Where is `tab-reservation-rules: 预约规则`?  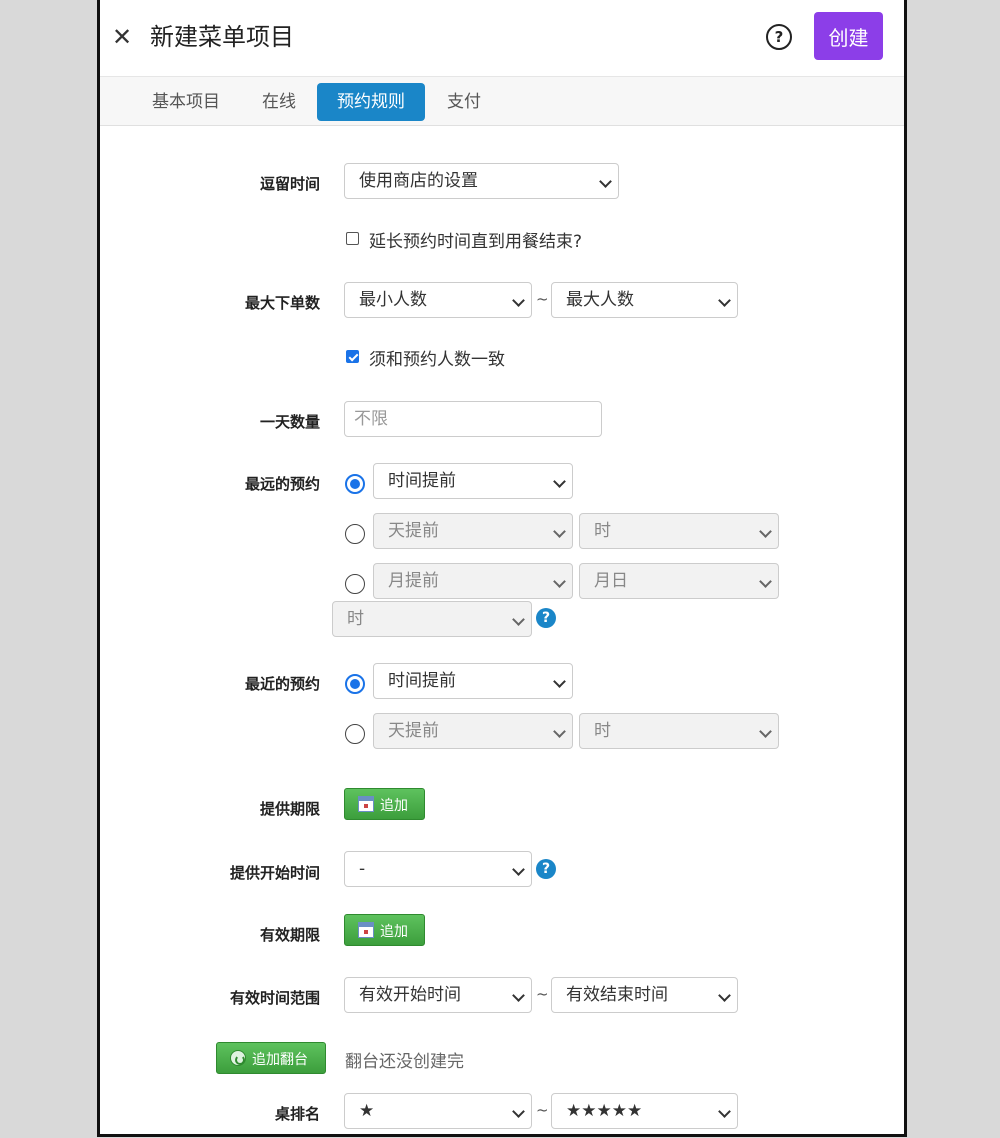 tab-reservation-rules: 预约规则 is located at coordinates (371, 102).